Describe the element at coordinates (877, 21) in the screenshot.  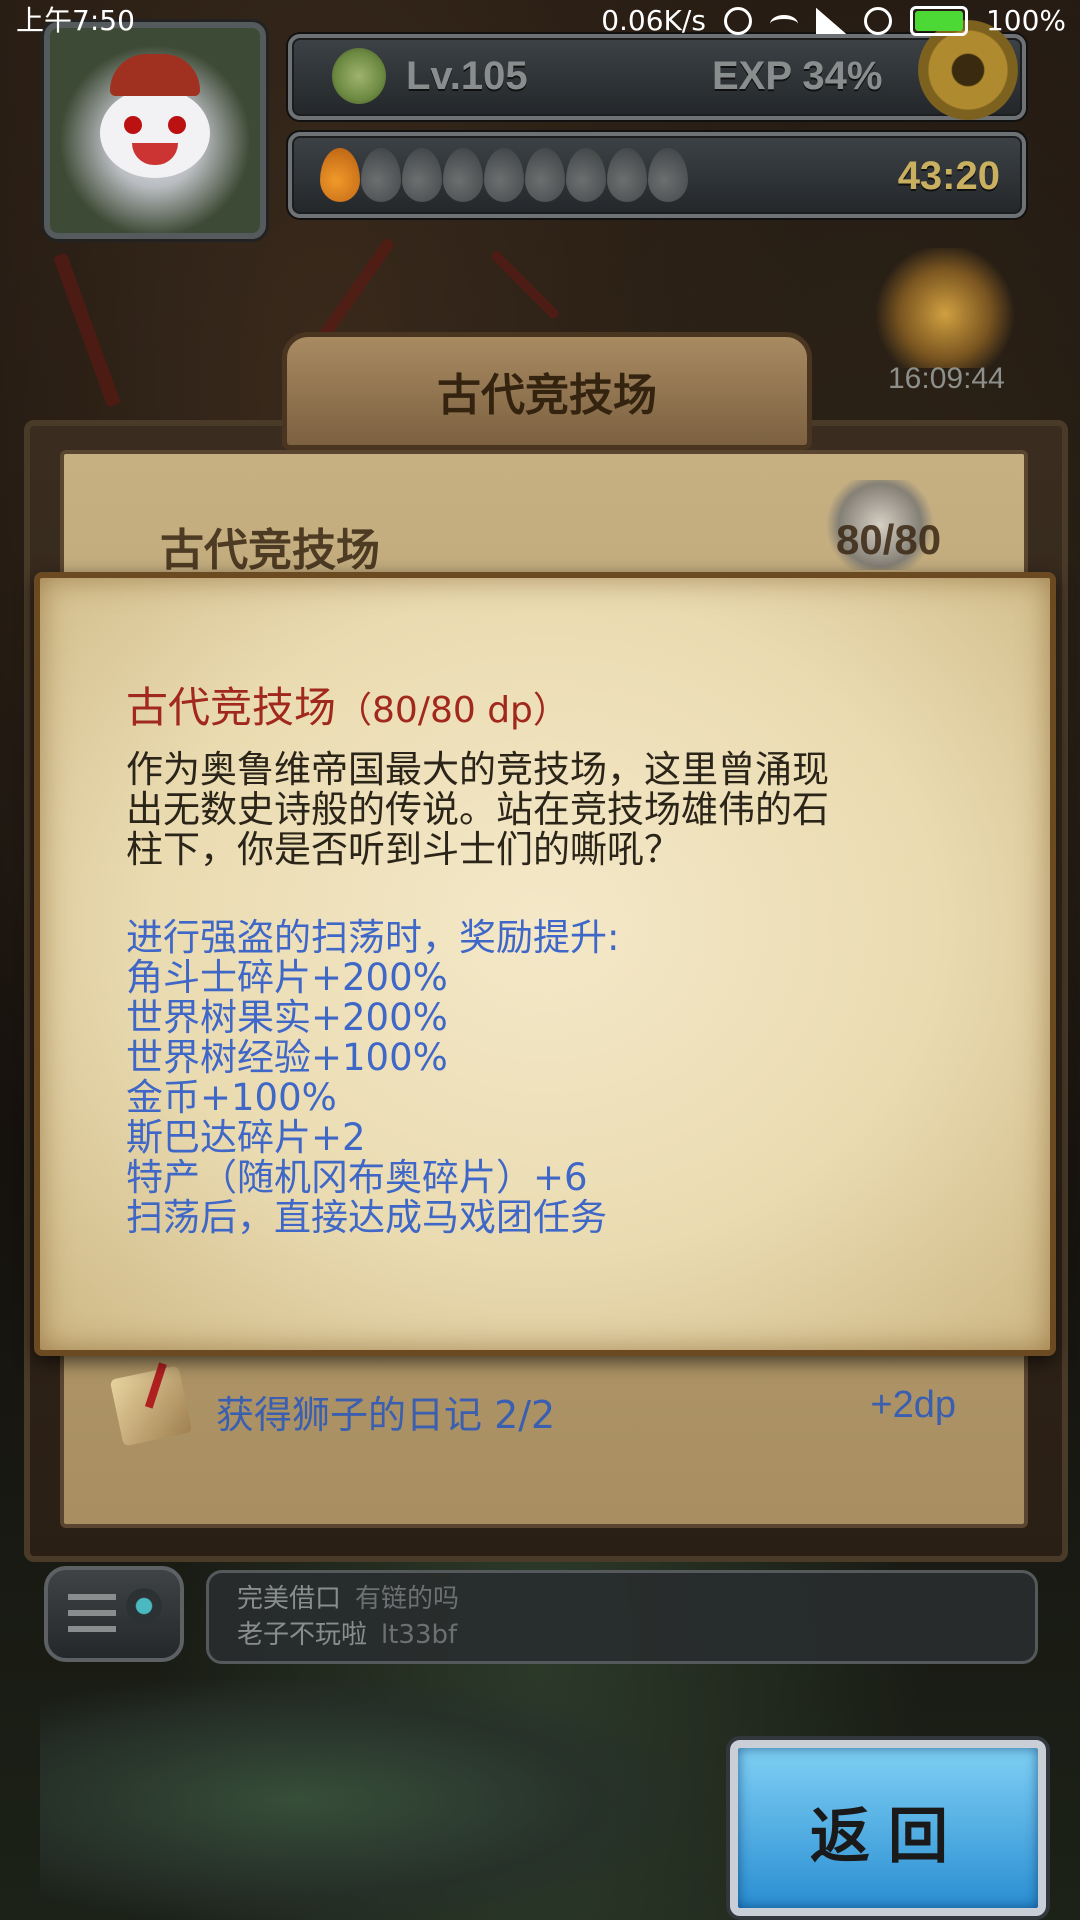
I see `charging-icon` at that location.